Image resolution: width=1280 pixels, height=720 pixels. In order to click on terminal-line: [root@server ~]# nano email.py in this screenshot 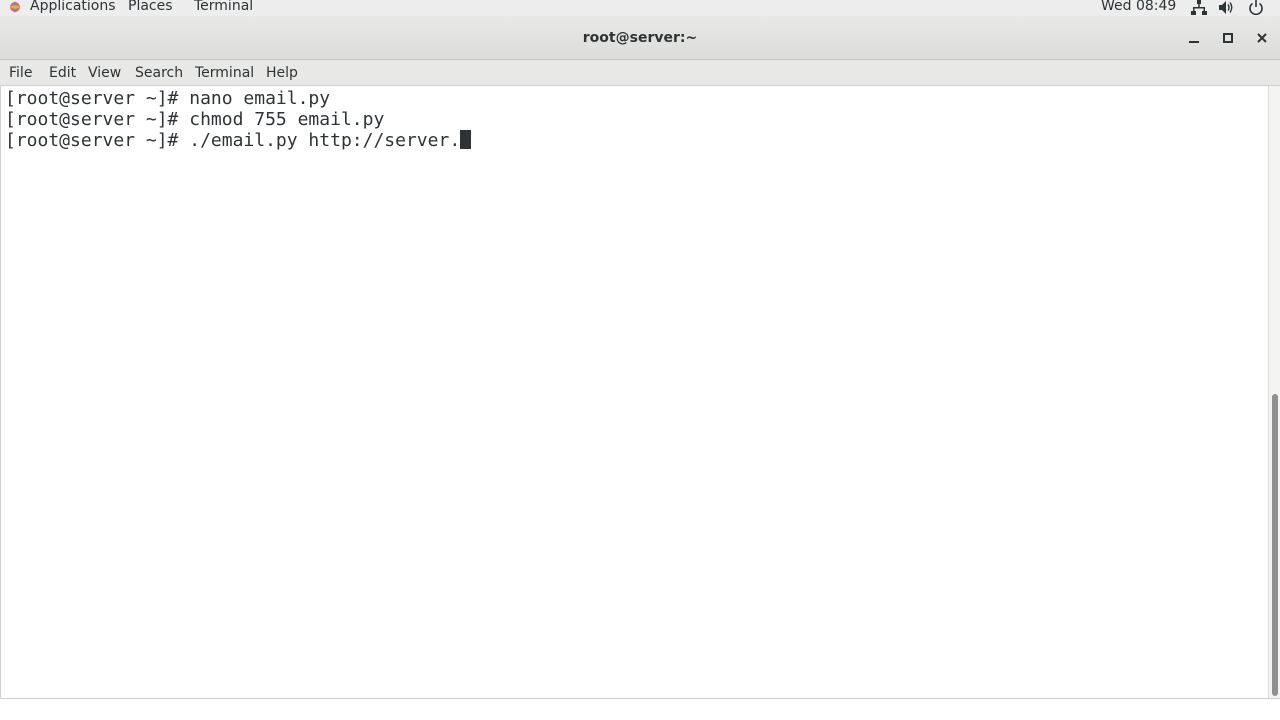, I will do `click(168, 98)`.